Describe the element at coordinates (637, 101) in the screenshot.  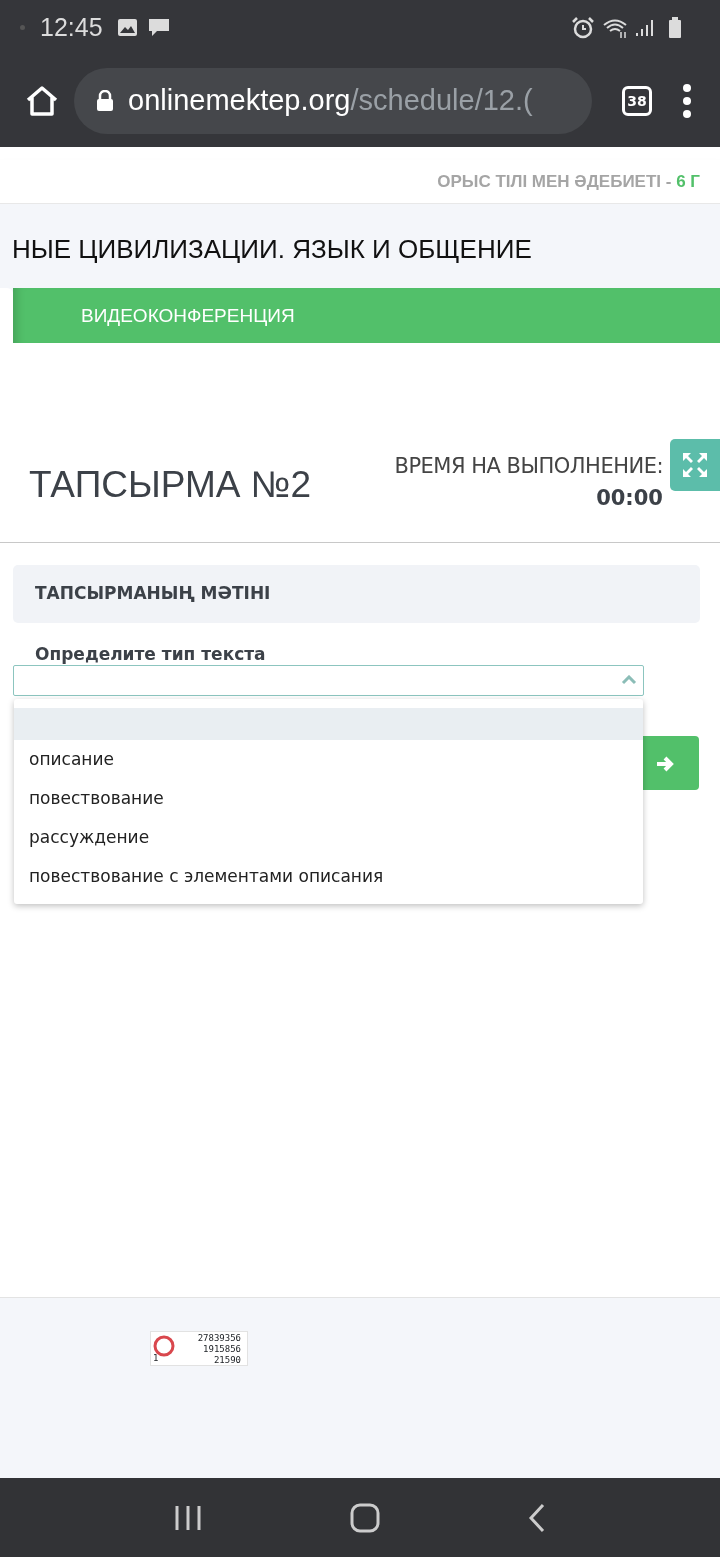
I see `tabs-button: 38` at that location.